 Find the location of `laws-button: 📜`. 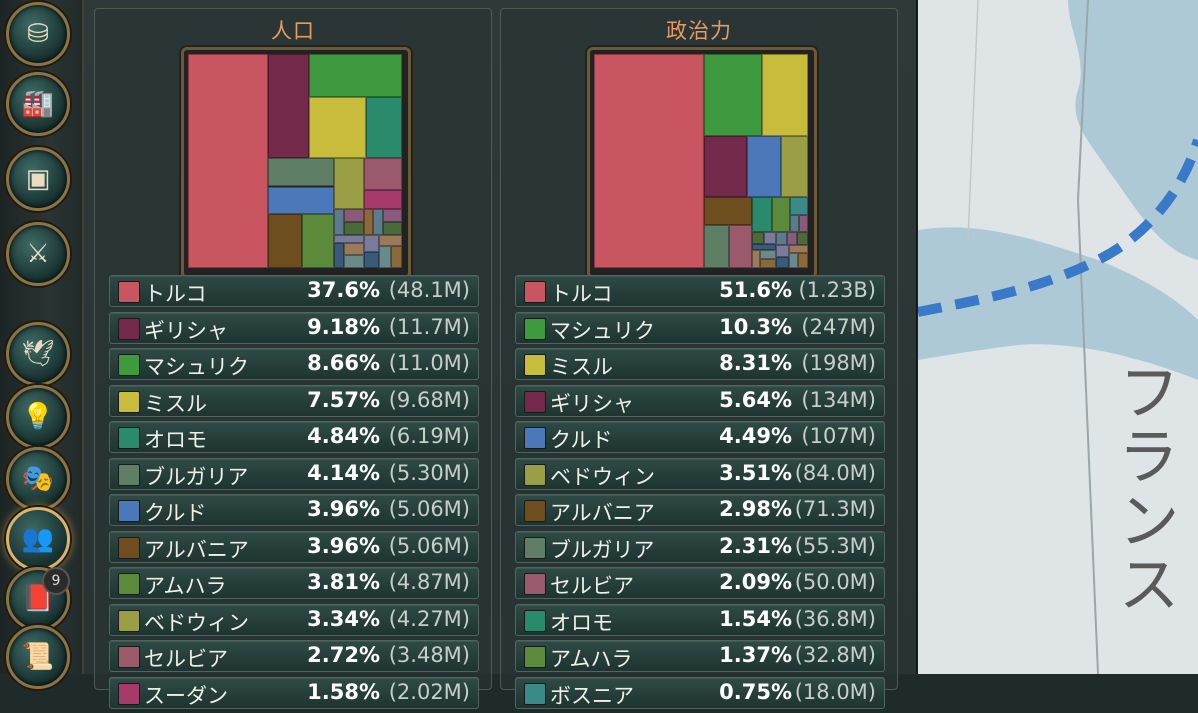

laws-button: 📜 is located at coordinates (38, 657).